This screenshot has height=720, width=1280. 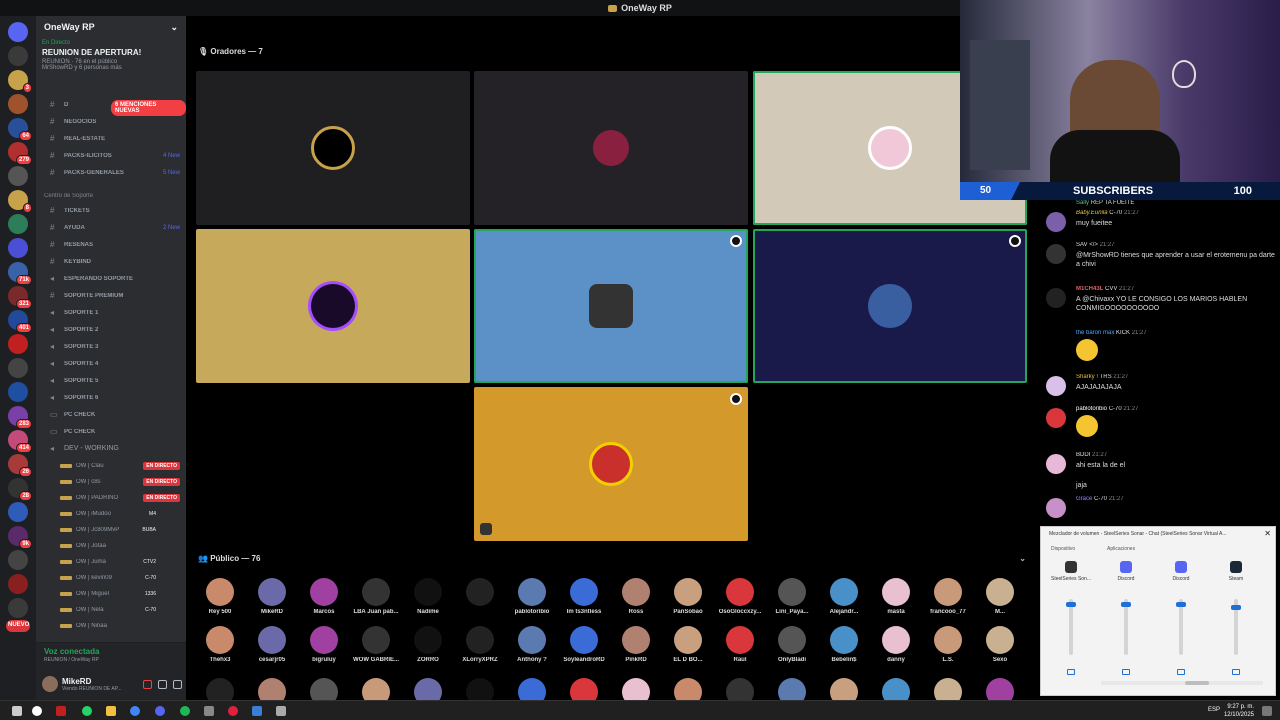 I want to click on audience-member: Rey 500, so click(x=220, y=596).